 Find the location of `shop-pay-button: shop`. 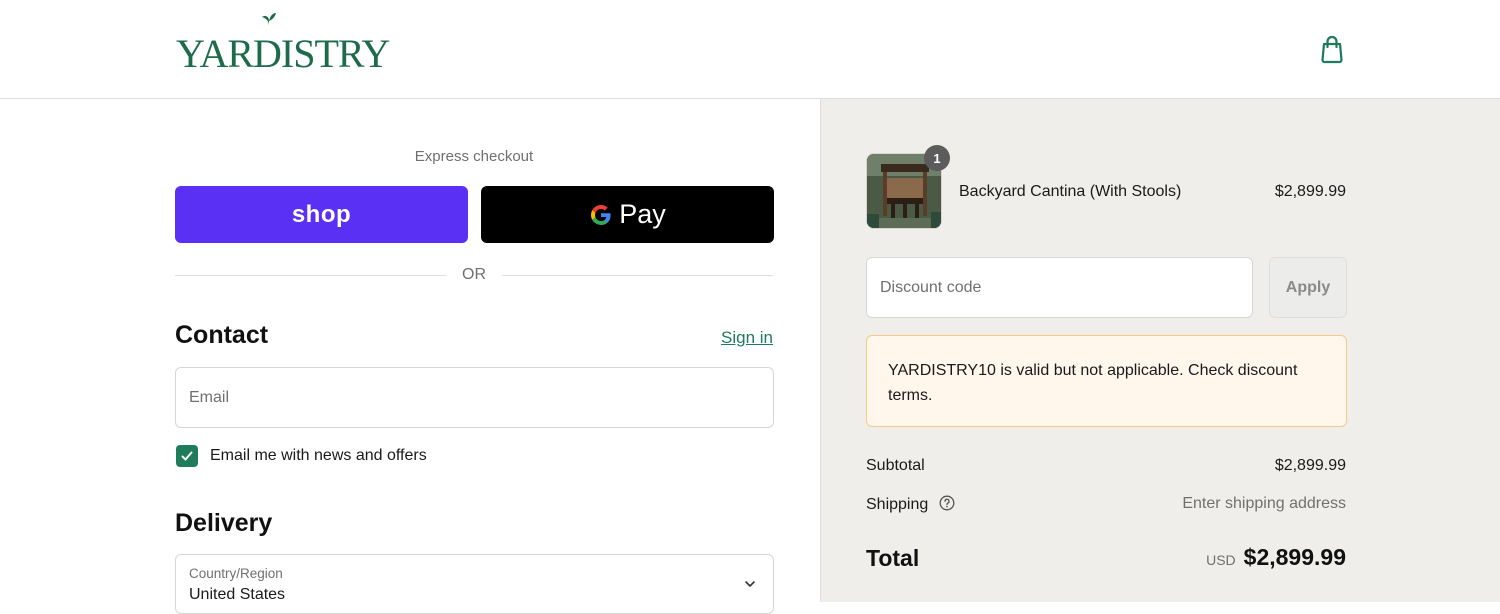

shop-pay-button: shop is located at coordinates (321, 214).